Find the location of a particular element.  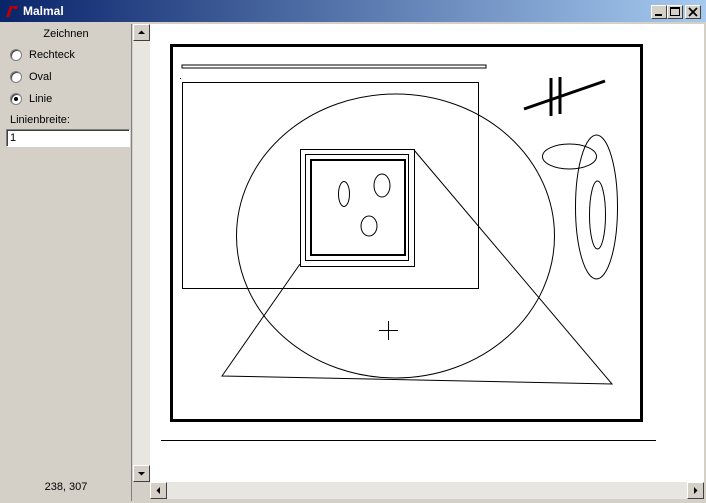

vertical-scrollbar is located at coordinates (141, 253).